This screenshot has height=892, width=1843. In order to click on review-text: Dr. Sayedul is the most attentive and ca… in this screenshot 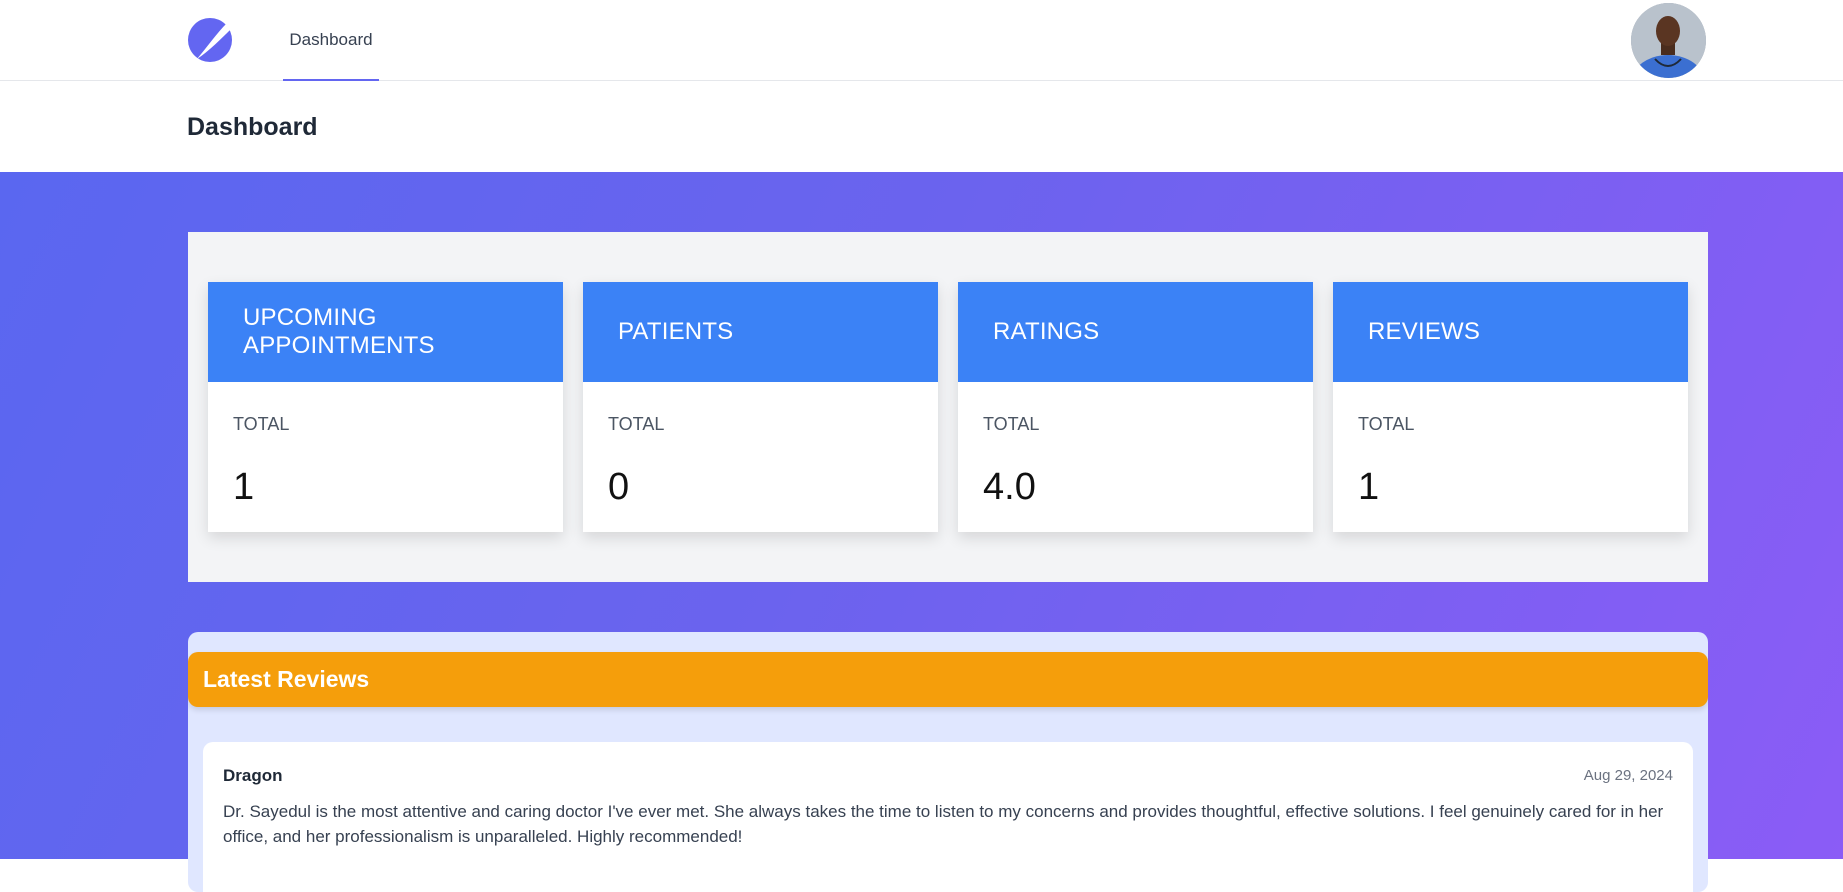, I will do `click(943, 824)`.